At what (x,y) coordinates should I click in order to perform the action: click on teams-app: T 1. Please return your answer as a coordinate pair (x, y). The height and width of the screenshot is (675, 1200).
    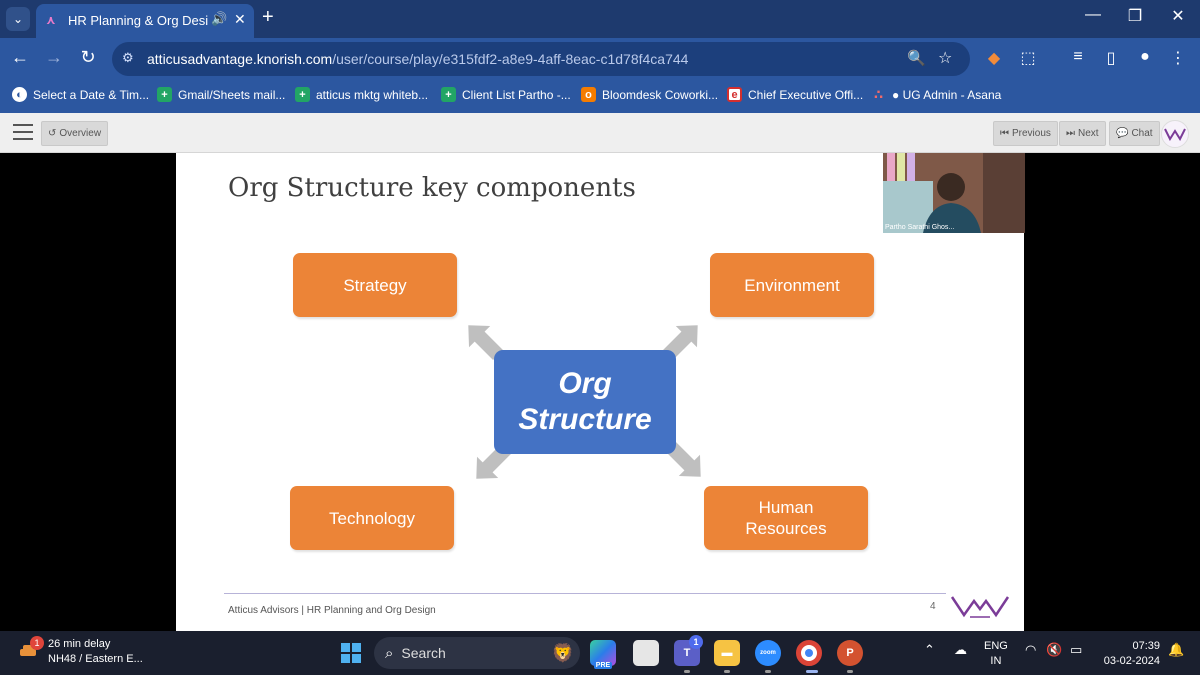
    Looking at the image, I should click on (688, 654).